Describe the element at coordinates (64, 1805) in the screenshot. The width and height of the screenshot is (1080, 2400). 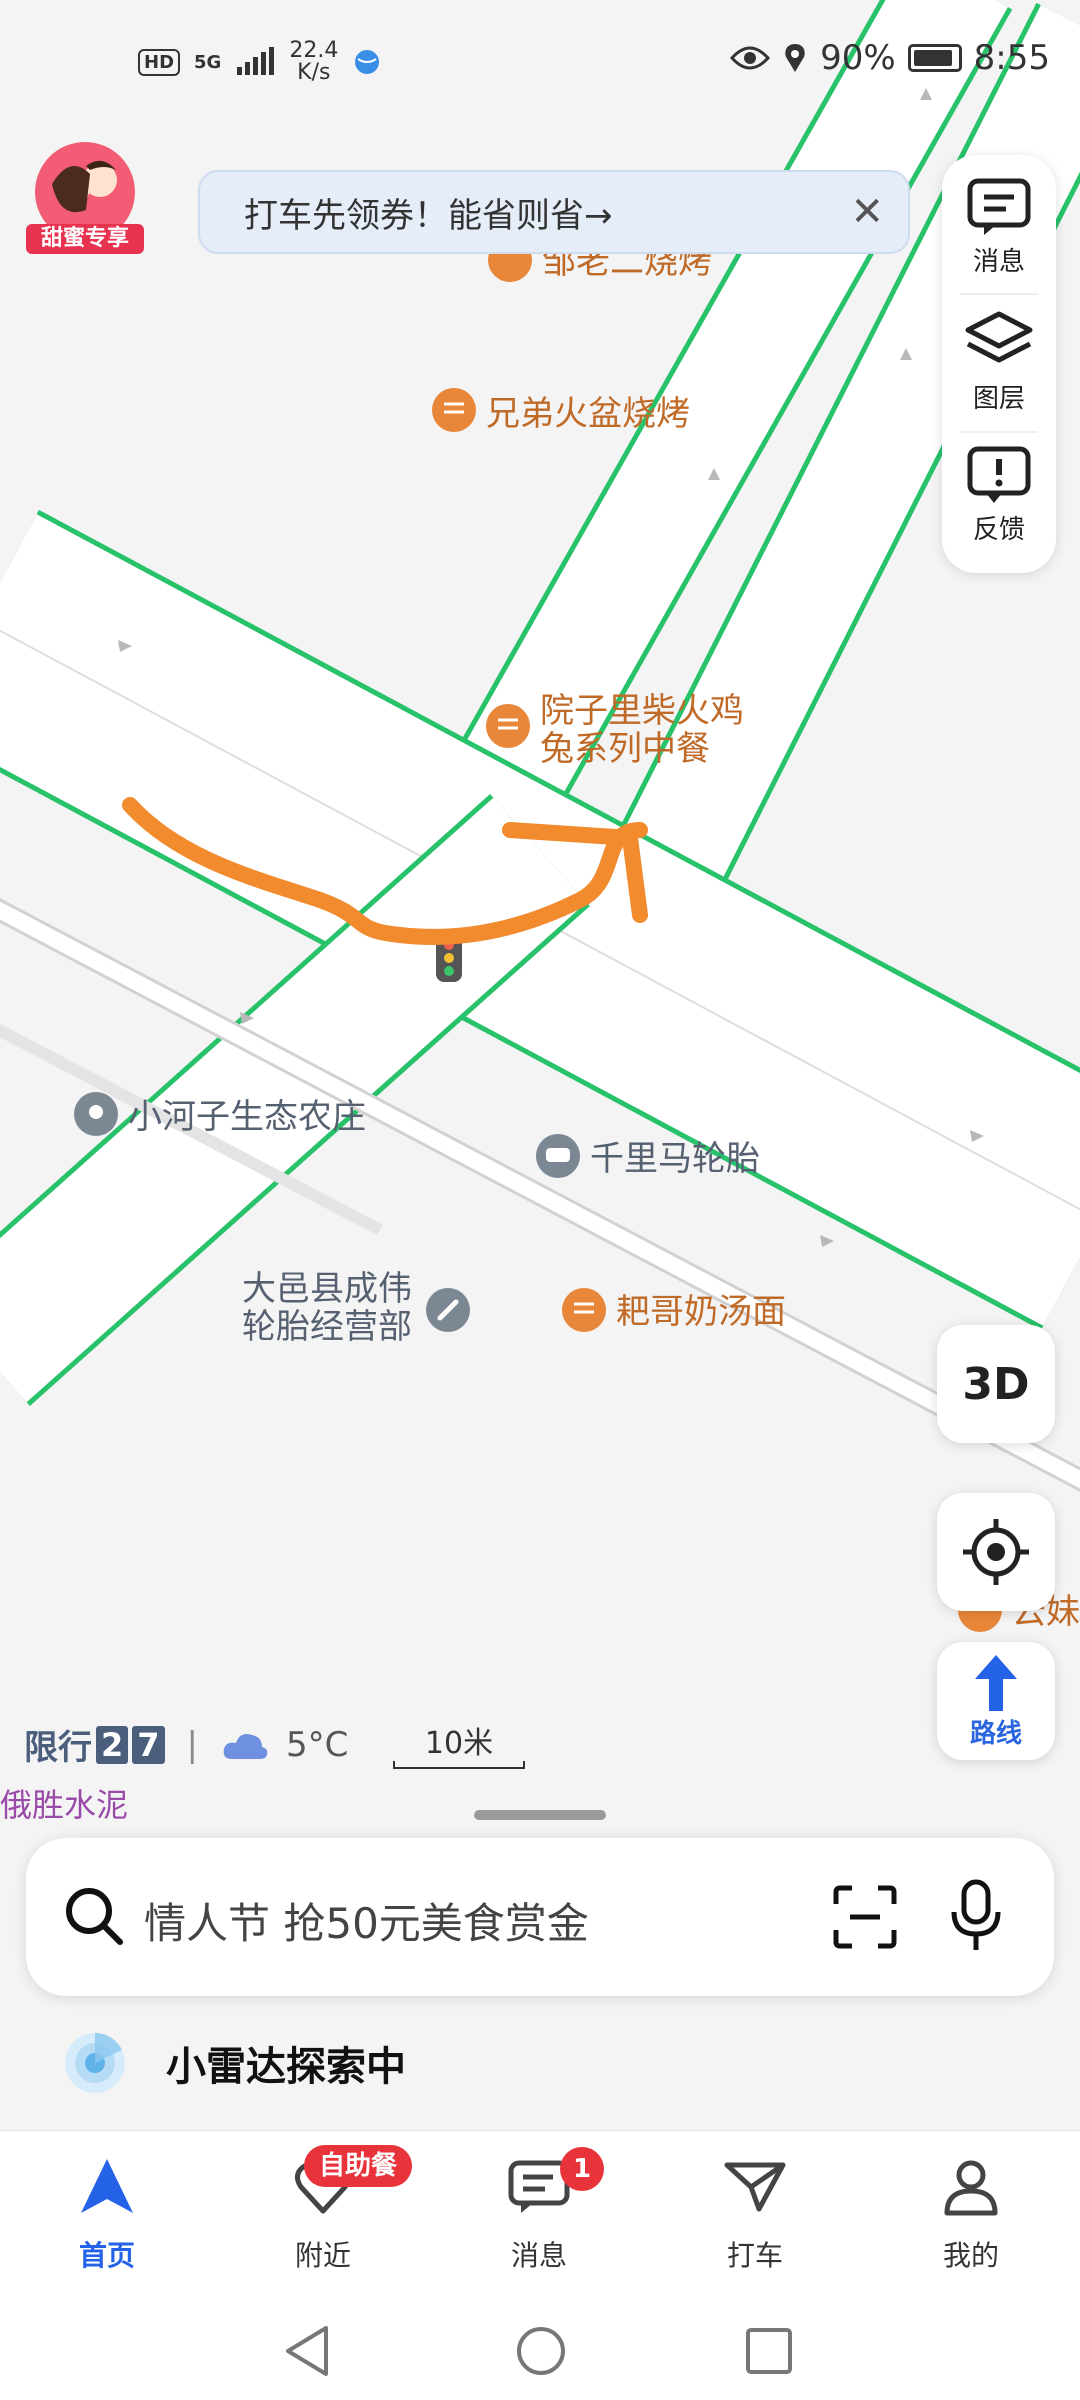
I see `map-label-partial: 俄胜水泥` at that location.